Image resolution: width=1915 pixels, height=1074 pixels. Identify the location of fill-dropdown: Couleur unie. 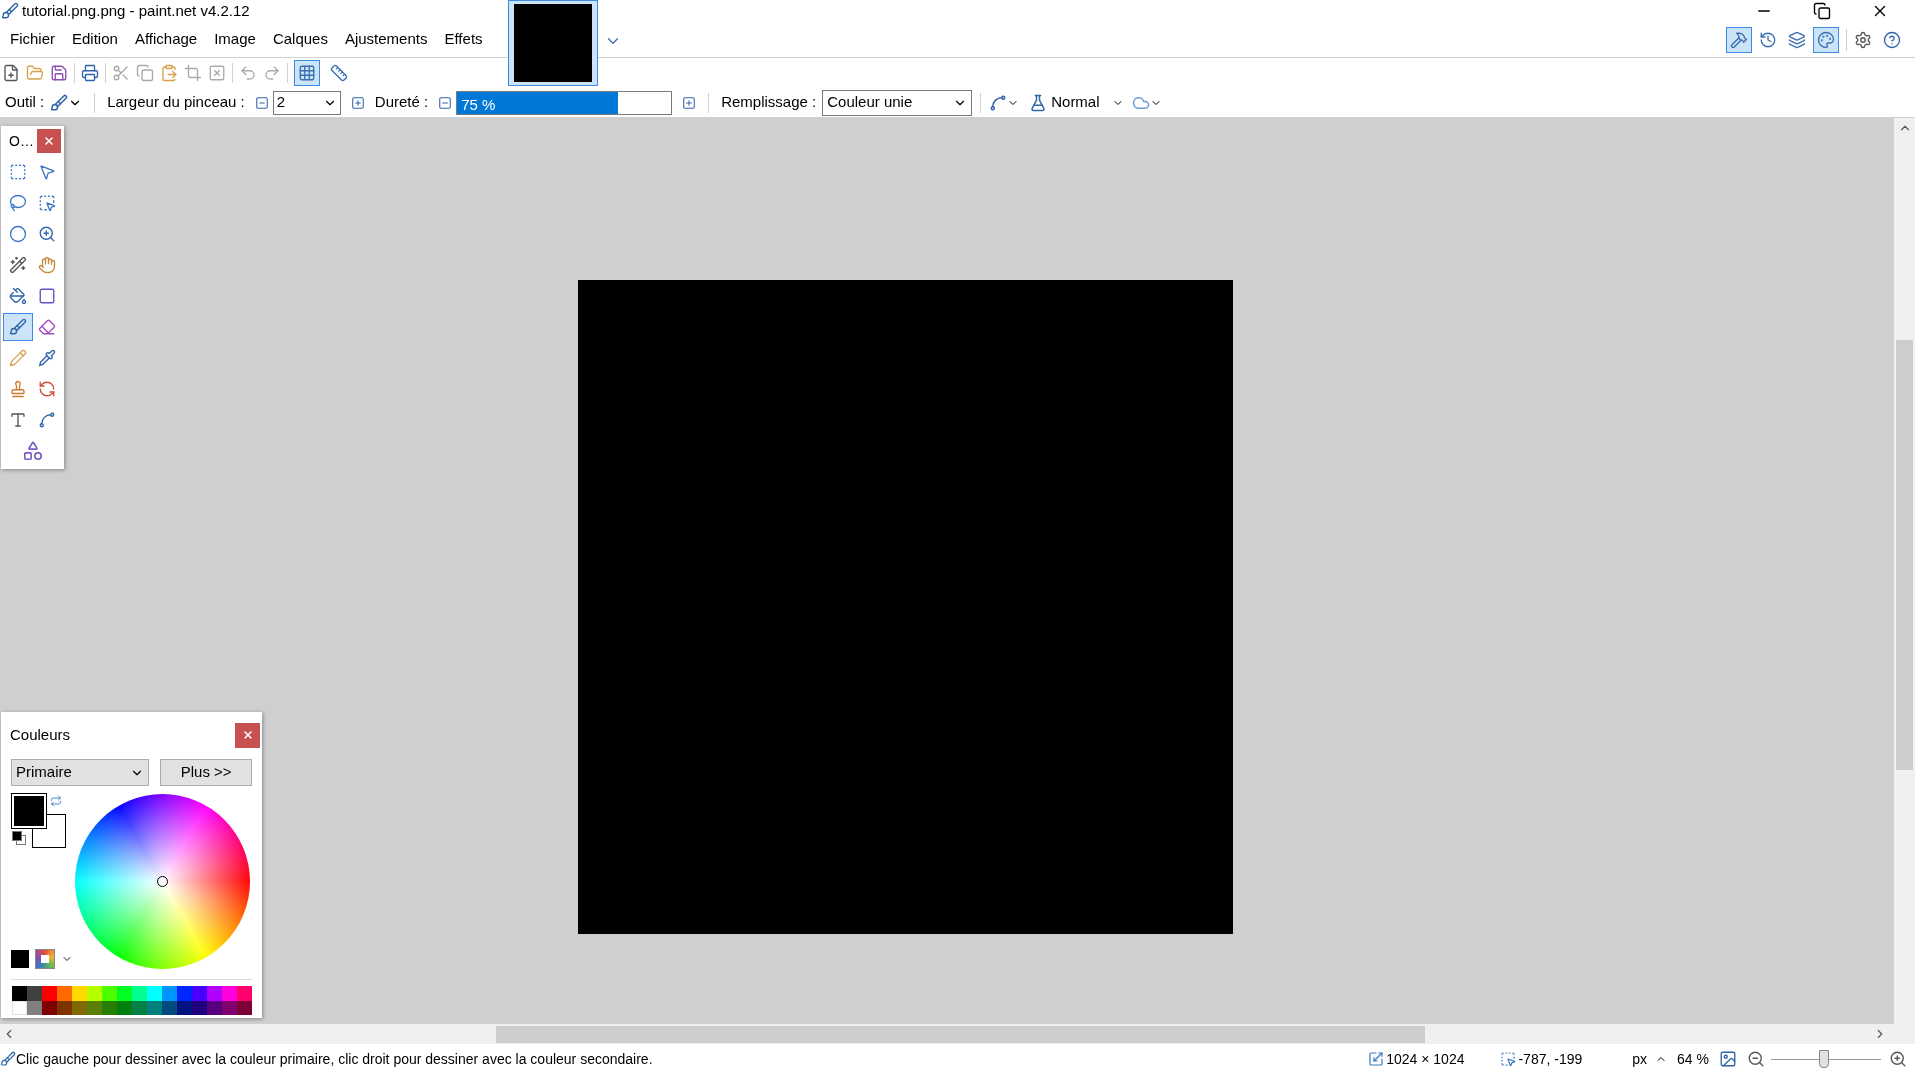
(897, 102).